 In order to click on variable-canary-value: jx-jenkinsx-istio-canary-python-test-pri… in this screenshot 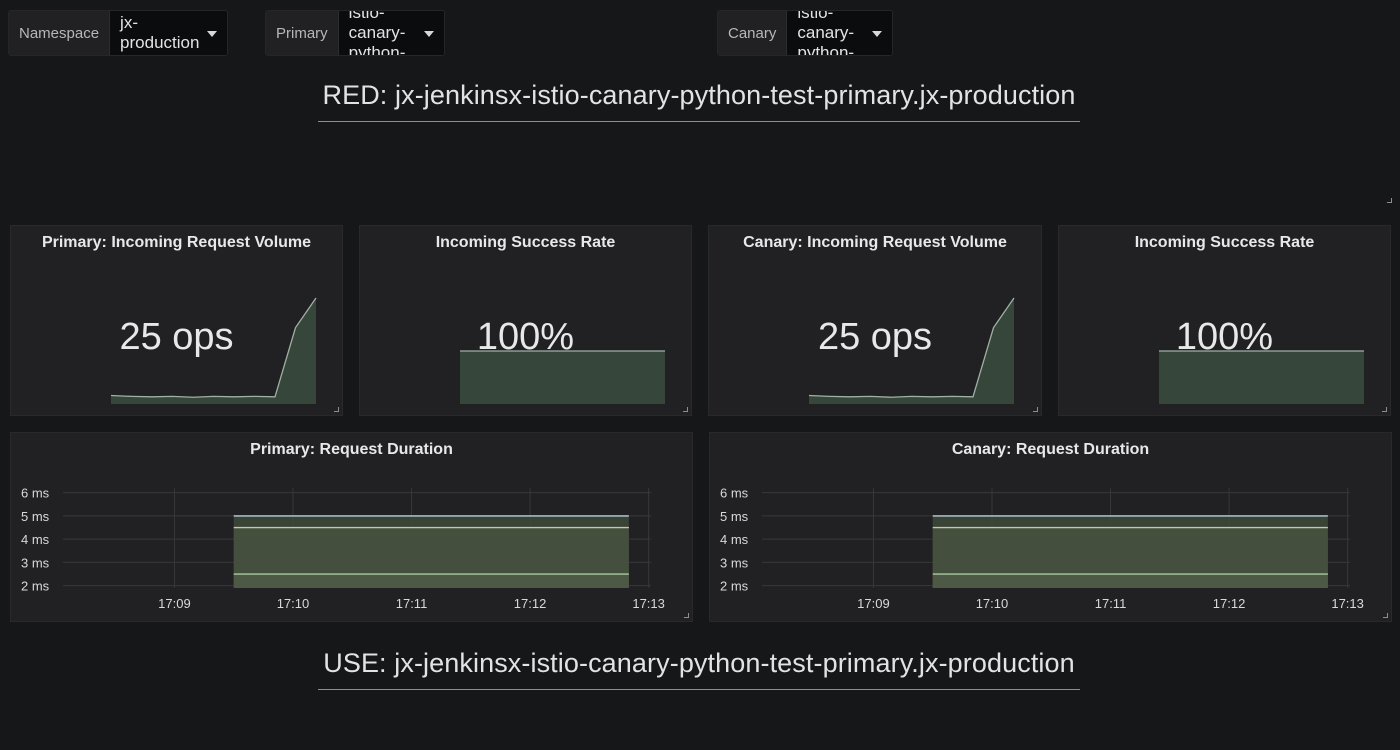, I will do `click(826, 33)`.